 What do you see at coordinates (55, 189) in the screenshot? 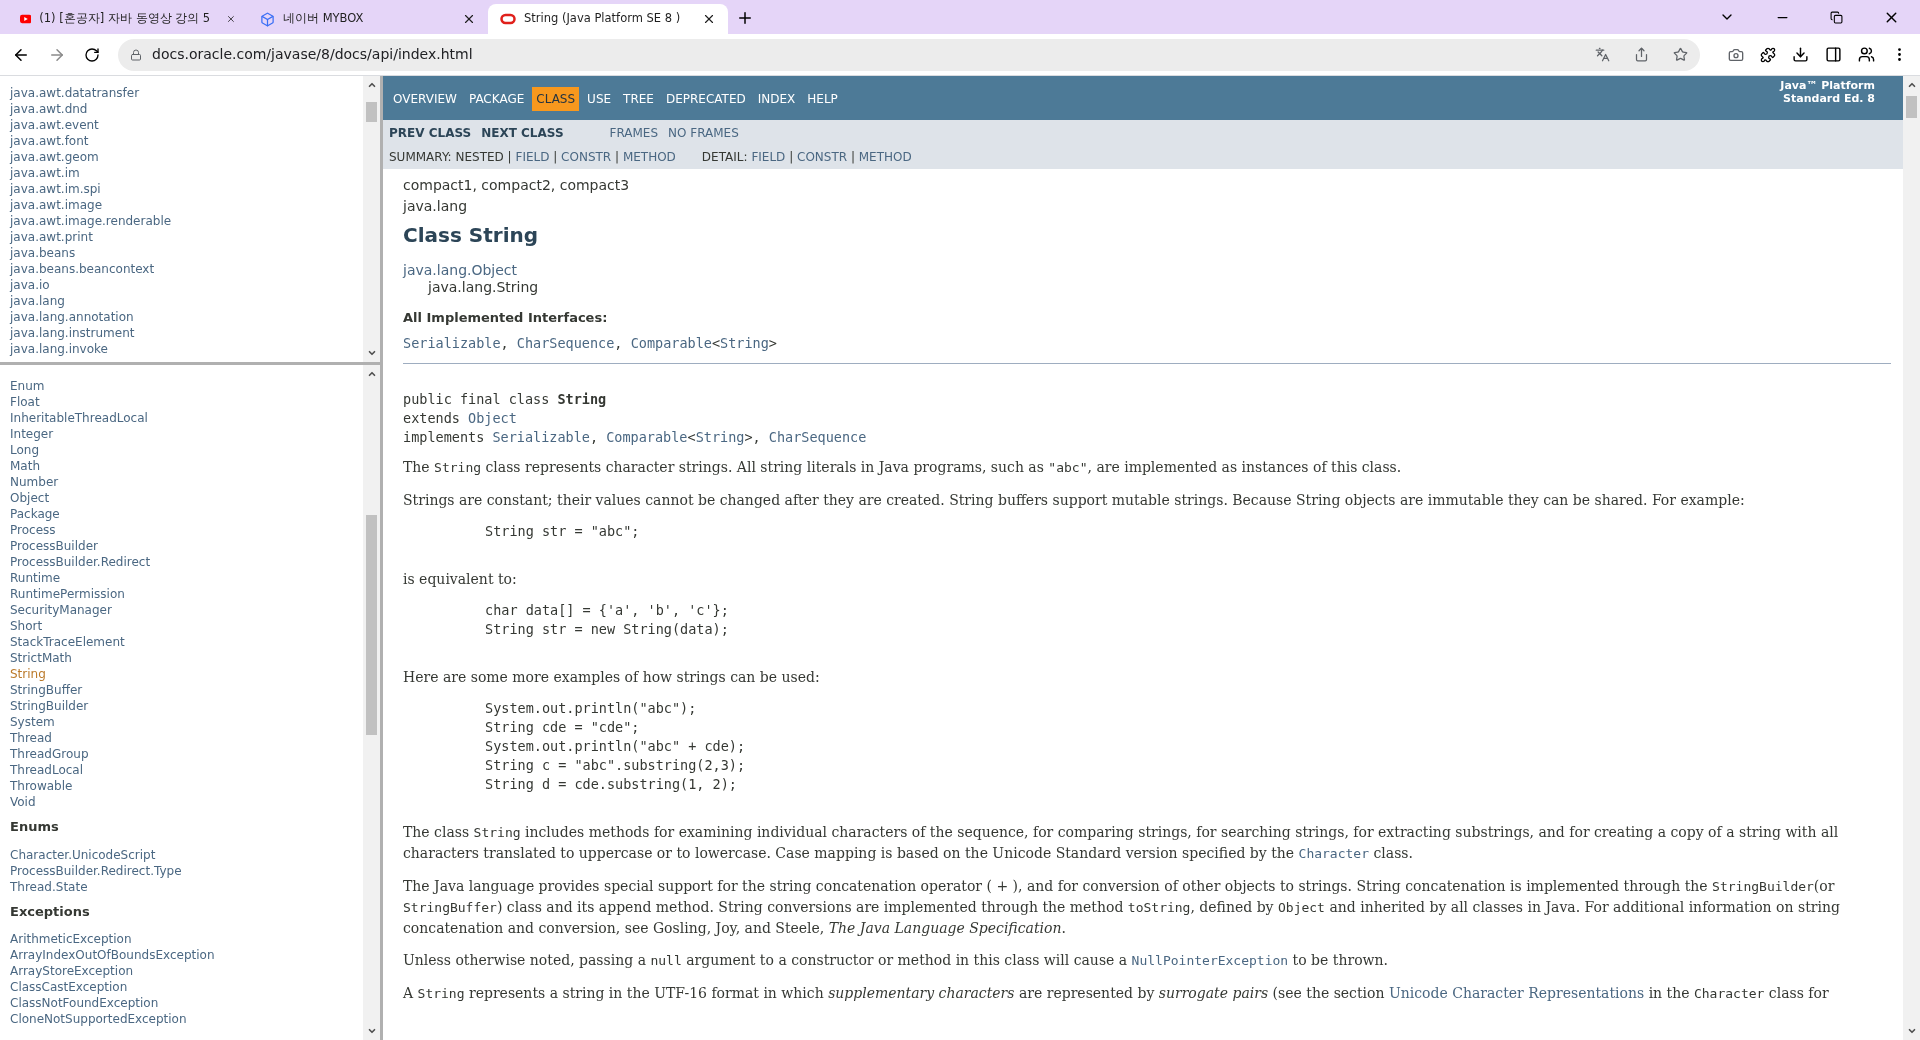
I see `package-link: java.awt.im.spi` at bounding box center [55, 189].